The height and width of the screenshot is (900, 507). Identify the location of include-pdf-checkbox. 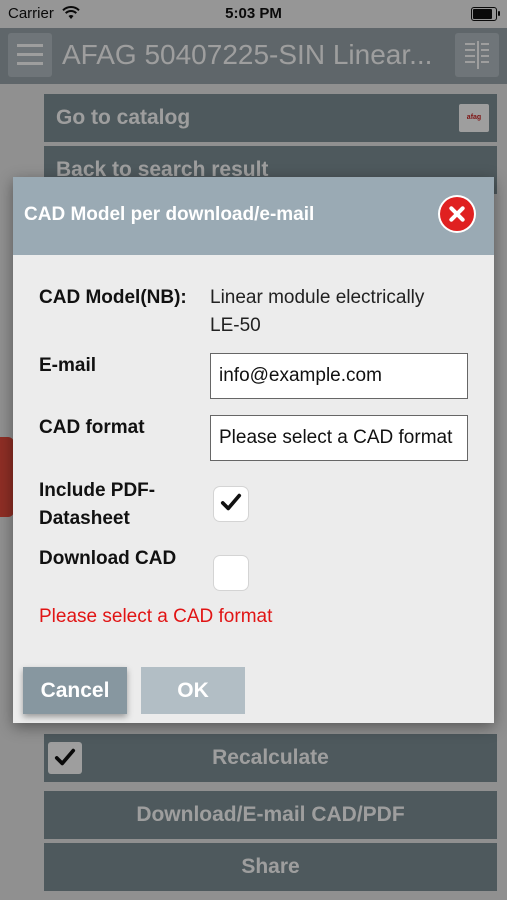
(231, 504).